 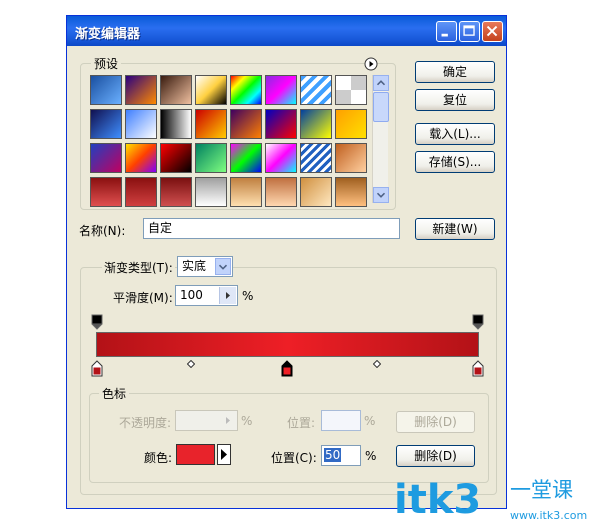 What do you see at coordinates (478, 368) in the screenshot?
I see `color-stop-right-icon` at bounding box center [478, 368].